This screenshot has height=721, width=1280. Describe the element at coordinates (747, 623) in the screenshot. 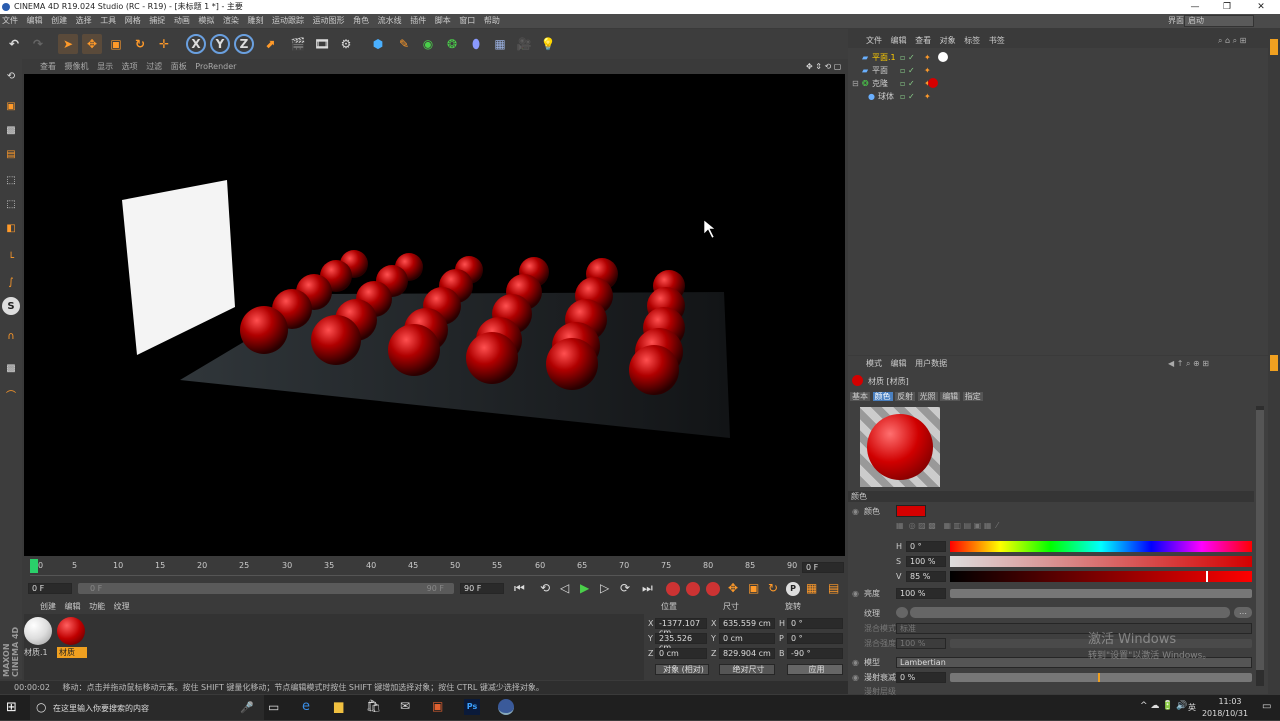

I see `size-x-field: 635.559 cm` at that location.